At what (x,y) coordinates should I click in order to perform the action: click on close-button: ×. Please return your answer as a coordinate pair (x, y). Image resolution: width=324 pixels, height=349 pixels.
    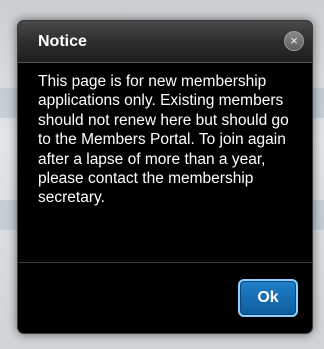
    Looking at the image, I should click on (294, 41).